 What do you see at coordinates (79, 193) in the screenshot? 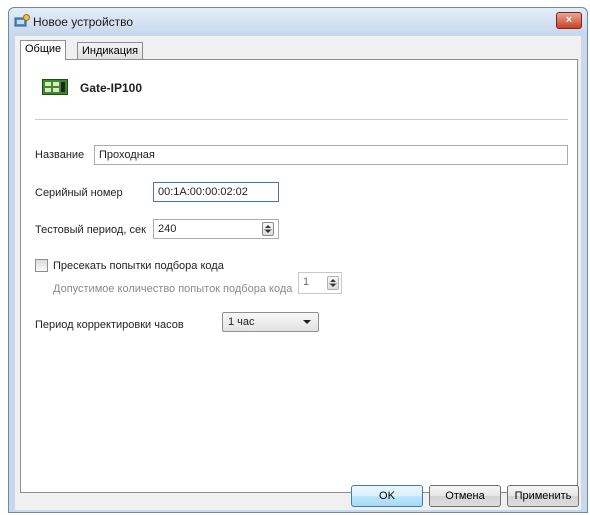
I see `serial-number-label: Серийный номер` at bounding box center [79, 193].